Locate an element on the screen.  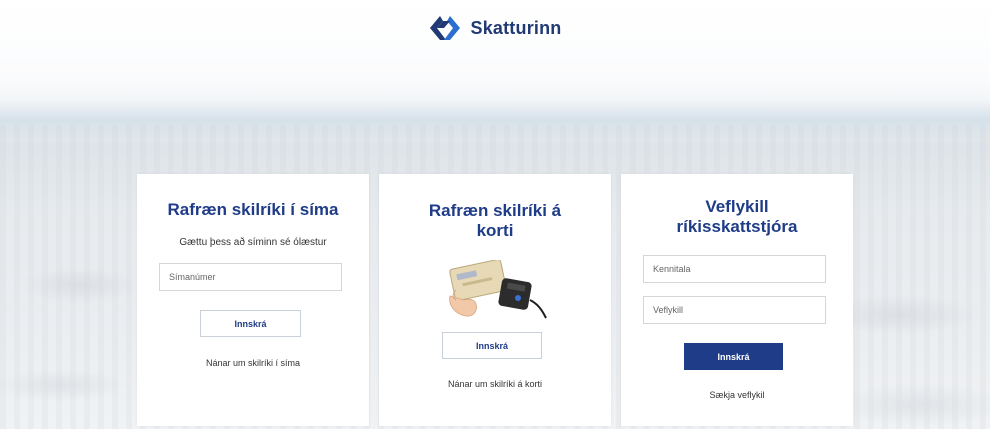
web-key-login-button: Innskrá is located at coordinates (733, 356).